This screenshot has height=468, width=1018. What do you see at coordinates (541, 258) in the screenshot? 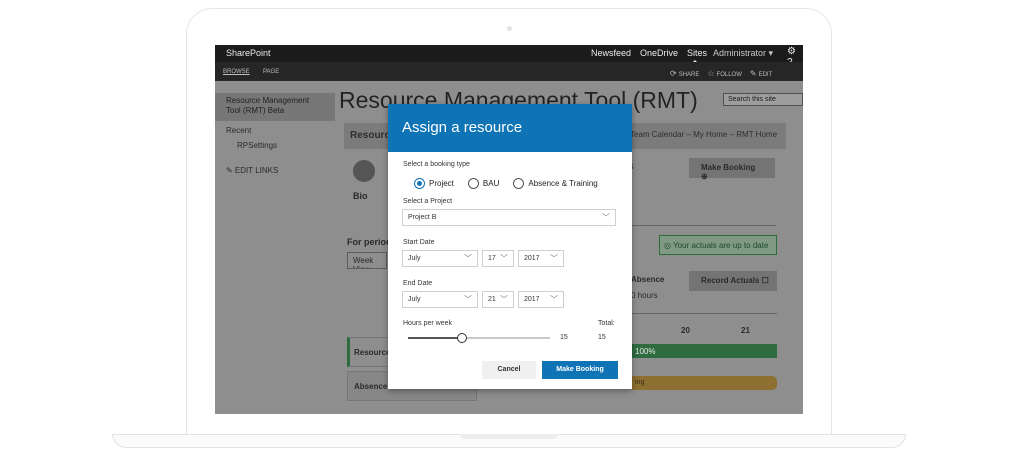
I see `start-year-select: 2017 ﹀` at bounding box center [541, 258].